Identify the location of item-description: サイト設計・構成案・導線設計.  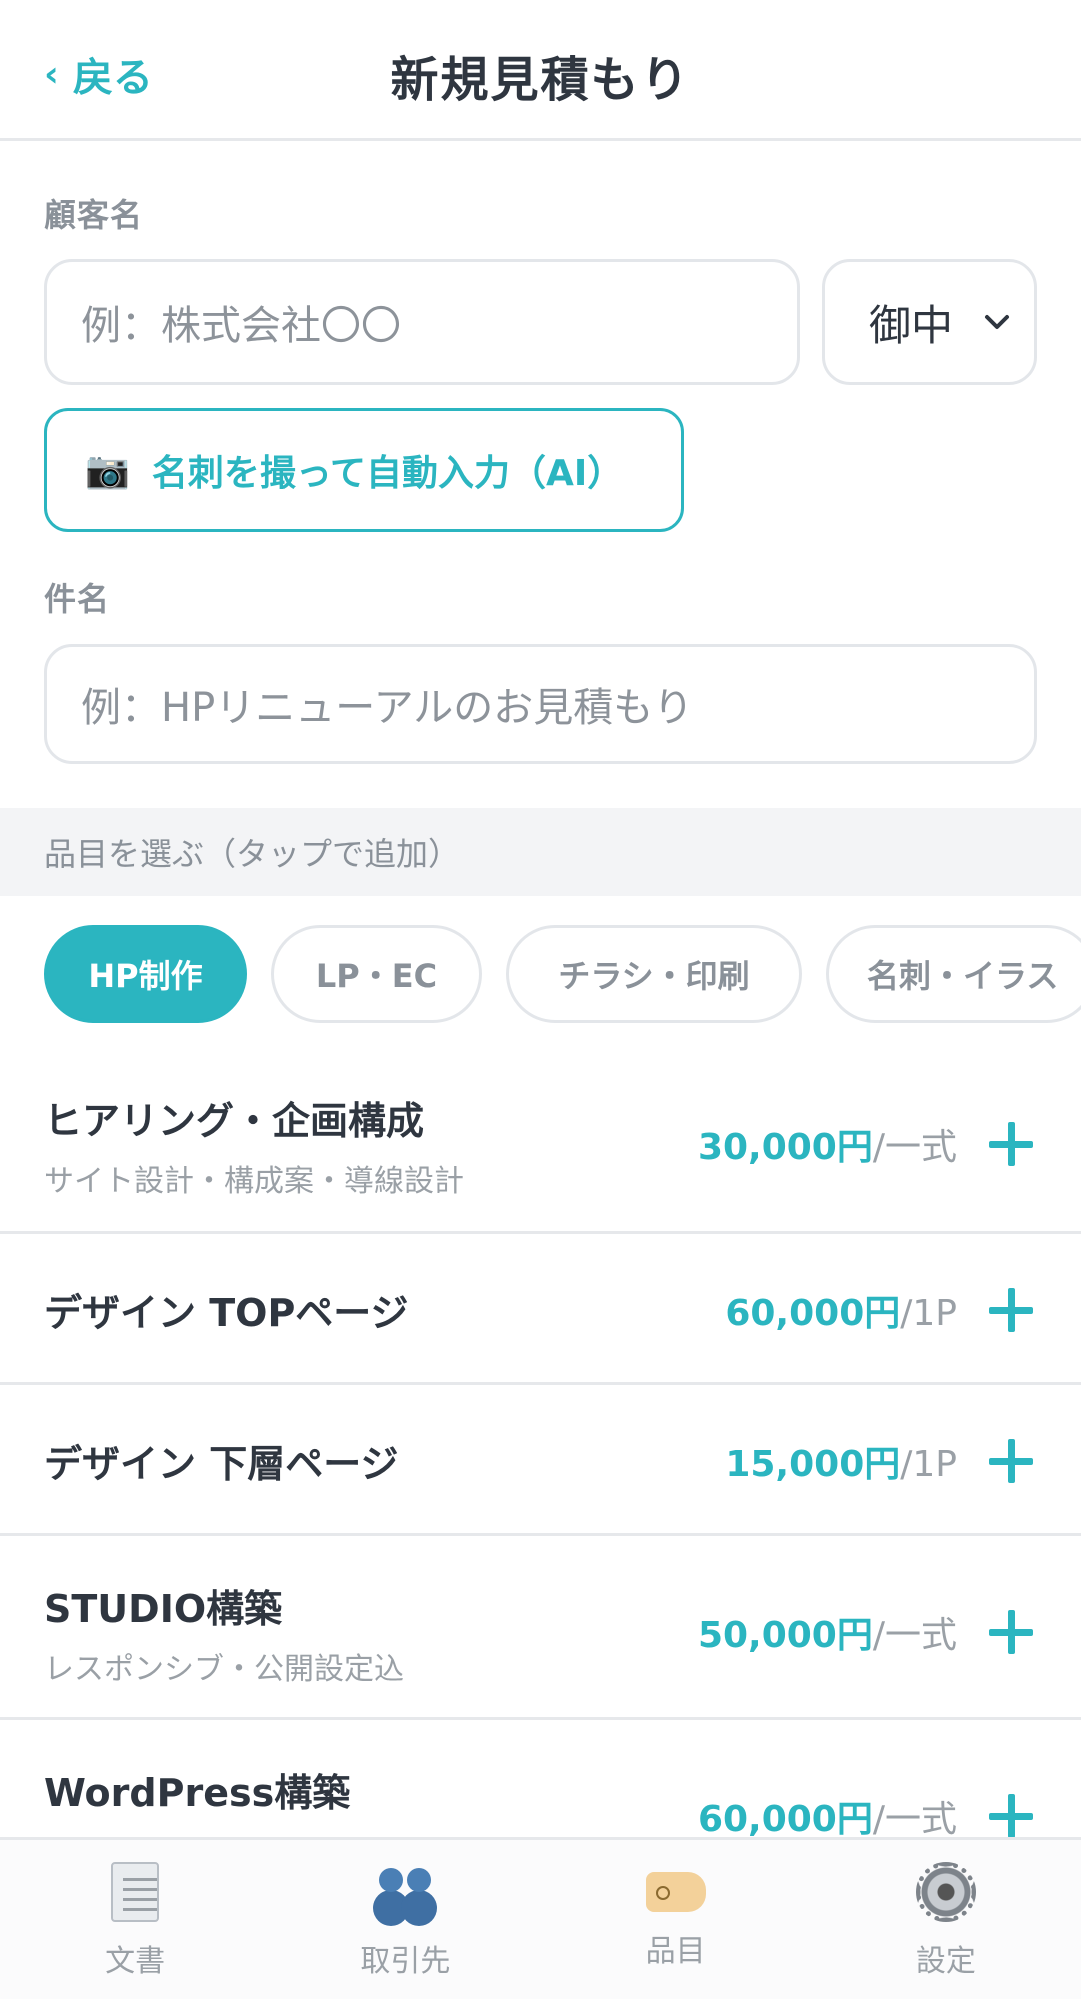
(254, 1181).